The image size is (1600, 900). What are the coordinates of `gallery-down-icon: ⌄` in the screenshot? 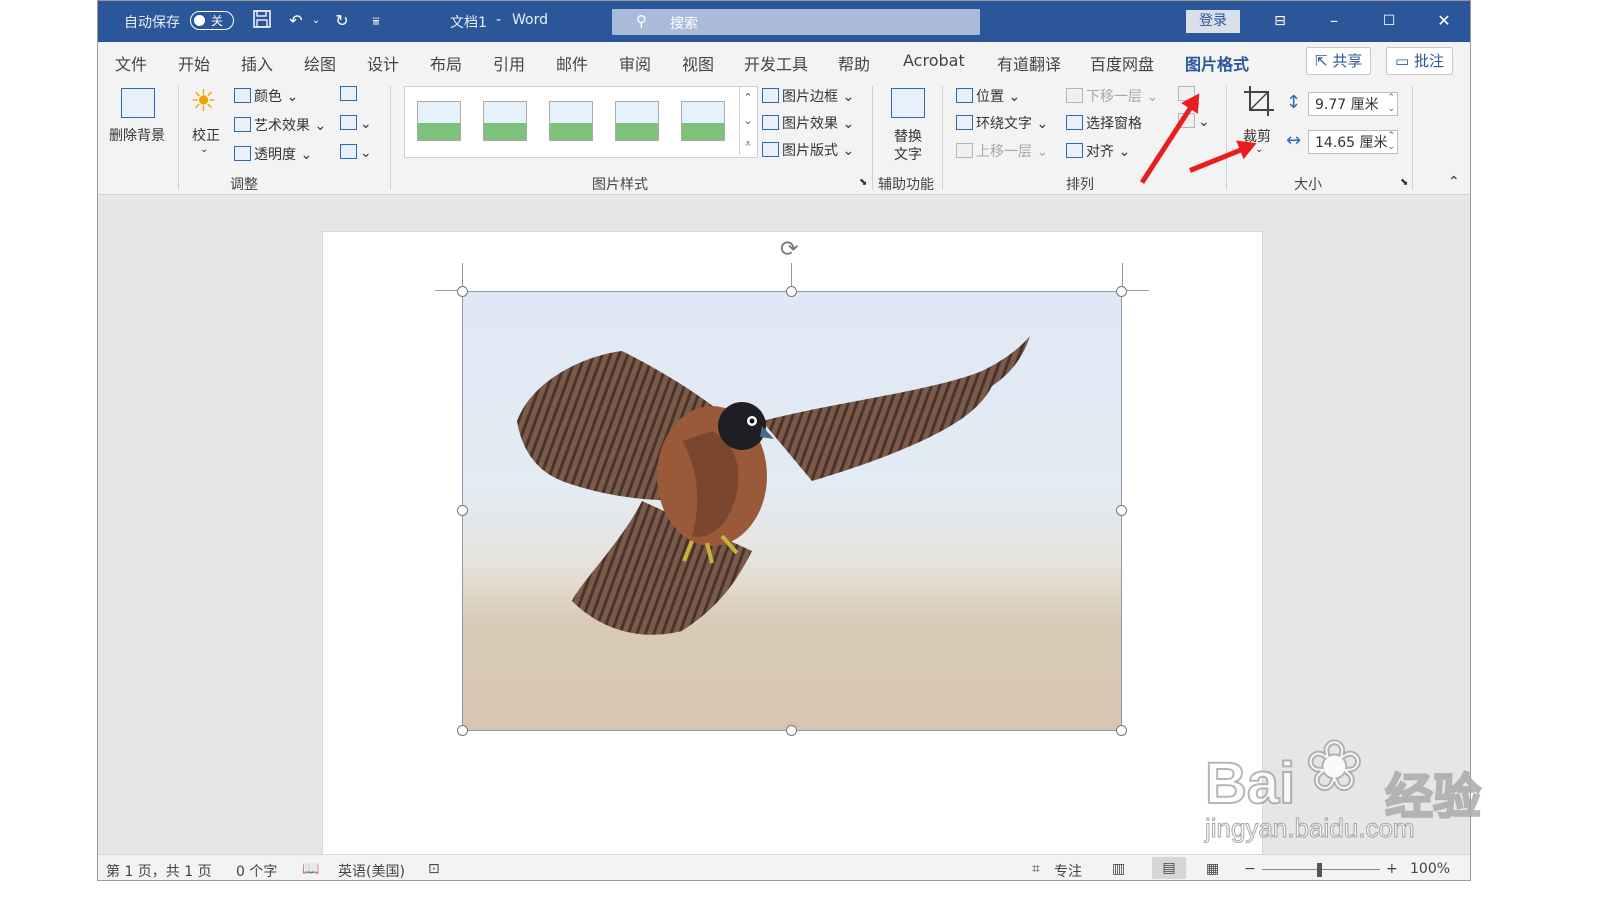 It's located at (747, 121).